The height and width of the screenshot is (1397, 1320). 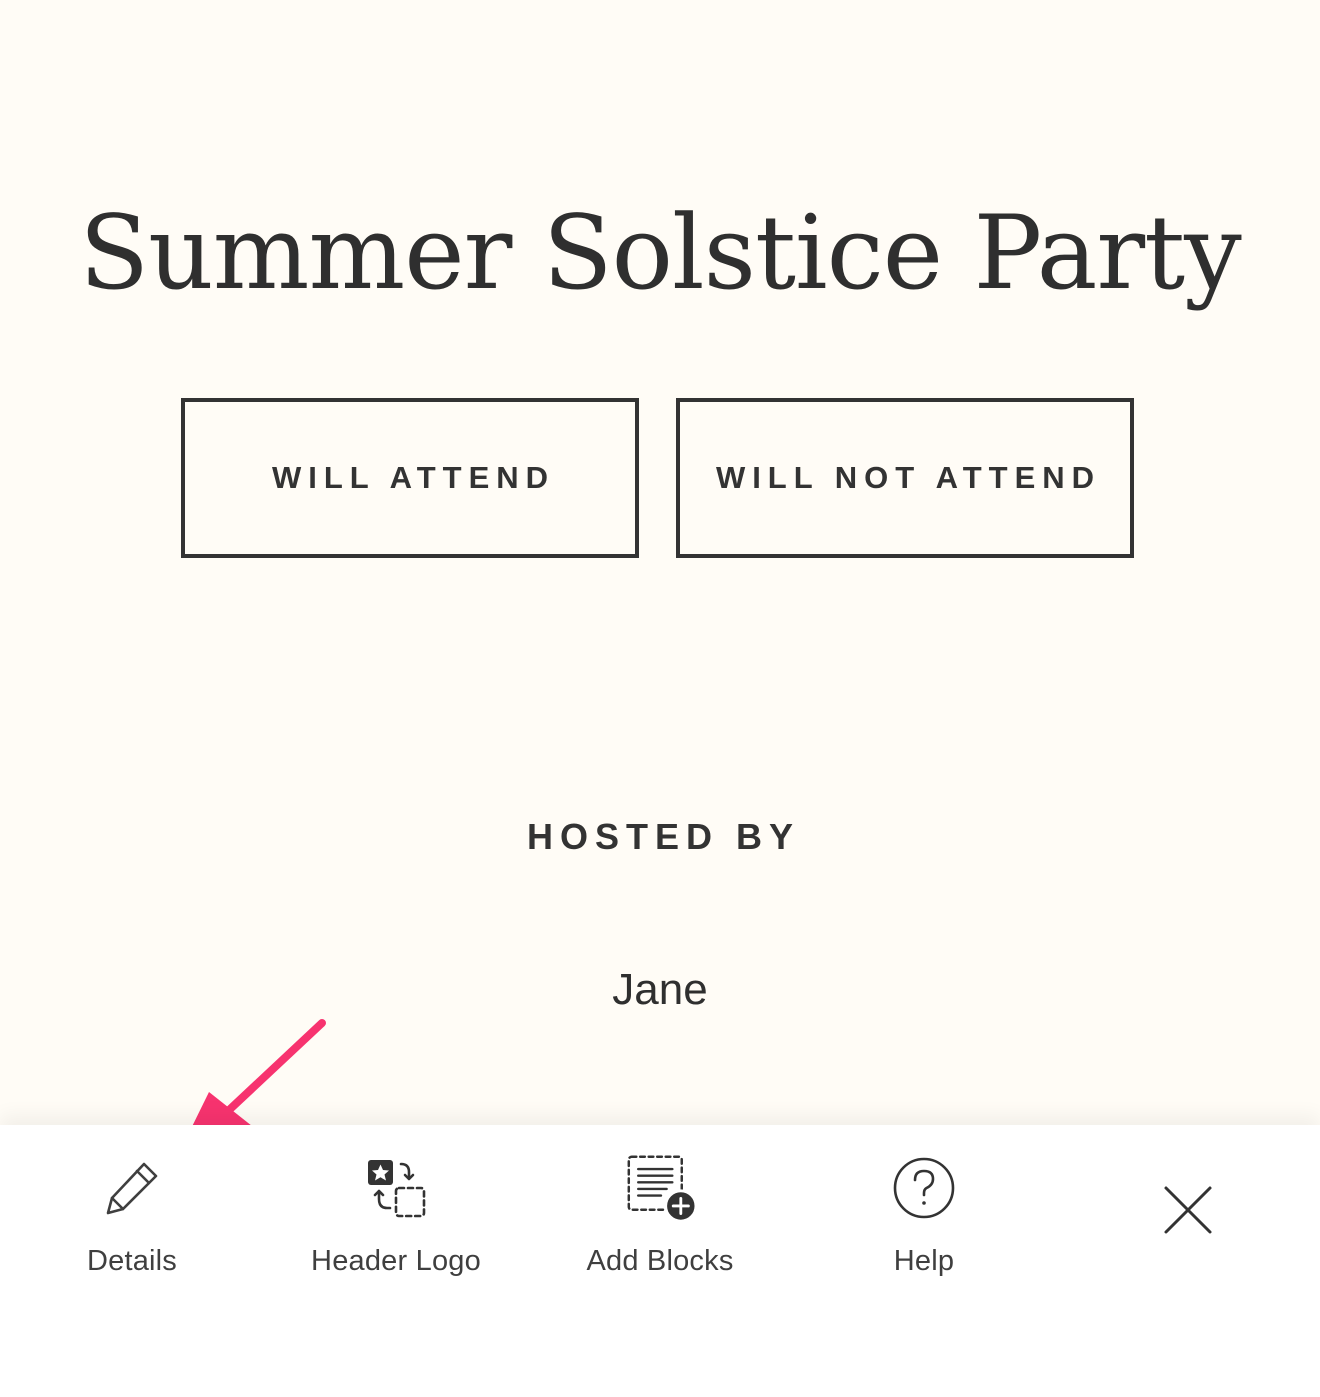 What do you see at coordinates (132, 1261) in the screenshot?
I see `details-label: Details` at bounding box center [132, 1261].